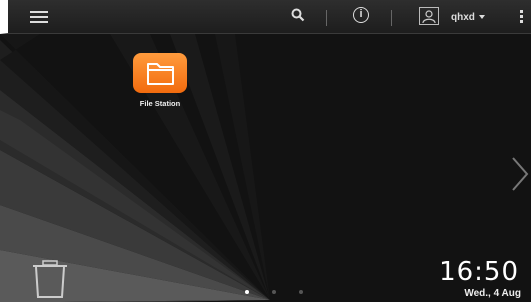  I want to click on search-icon, so click(298, 15).